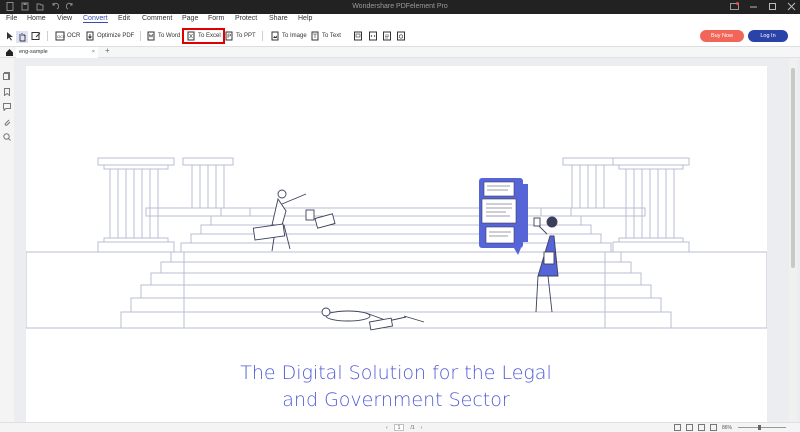  Describe the element at coordinates (116, 36) in the screenshot. I see `optimize-pdf-label: Optimize PDF` at that location.